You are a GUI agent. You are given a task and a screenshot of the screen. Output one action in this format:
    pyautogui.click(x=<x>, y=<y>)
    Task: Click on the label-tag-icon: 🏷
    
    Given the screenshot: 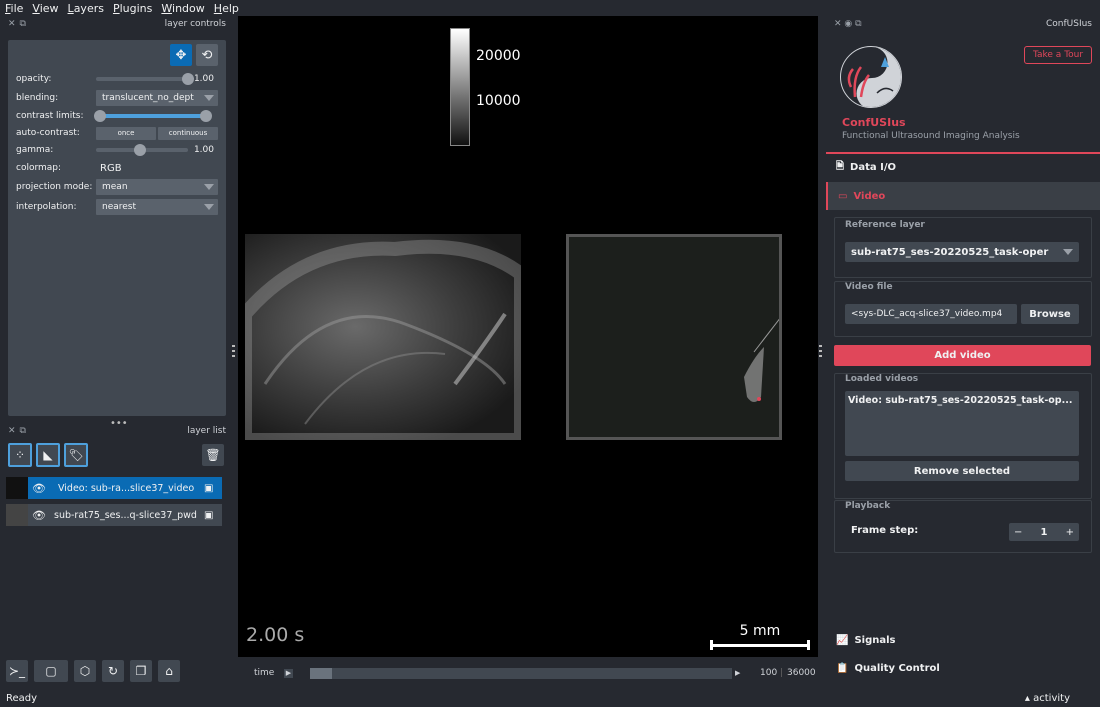 What is the action you would take?
    pyautogui.click(x=76, y=455)
    